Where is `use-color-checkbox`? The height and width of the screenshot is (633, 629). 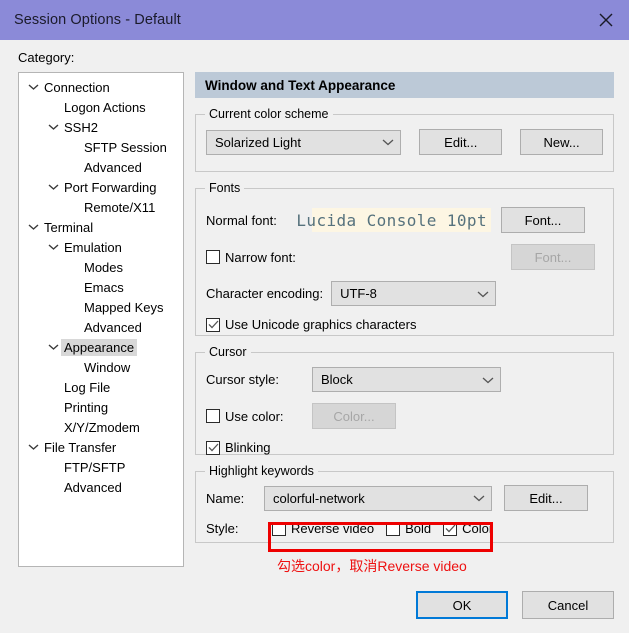
use-color-checkbox is located at coordinates (213, 416).